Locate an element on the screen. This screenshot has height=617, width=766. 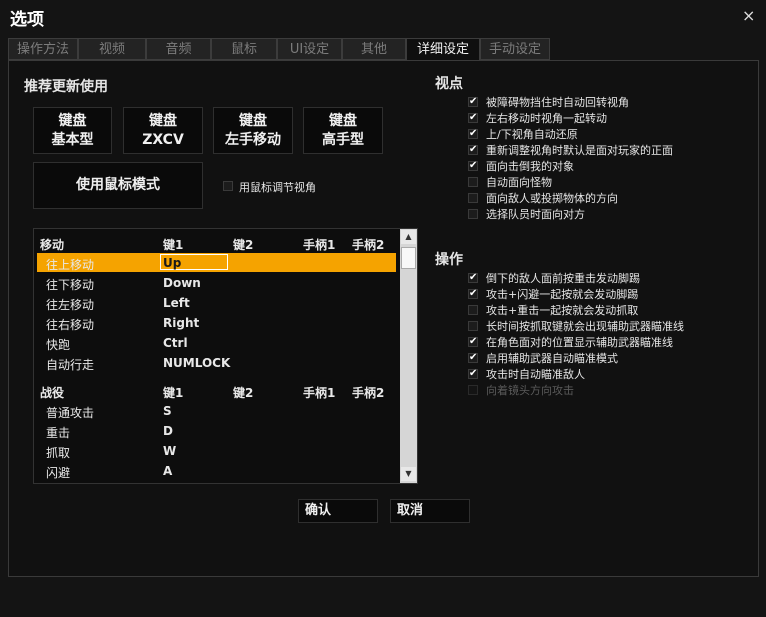
viewpoint-option-label: 上/下视角自动还原 is located at coordinates (532, 134).